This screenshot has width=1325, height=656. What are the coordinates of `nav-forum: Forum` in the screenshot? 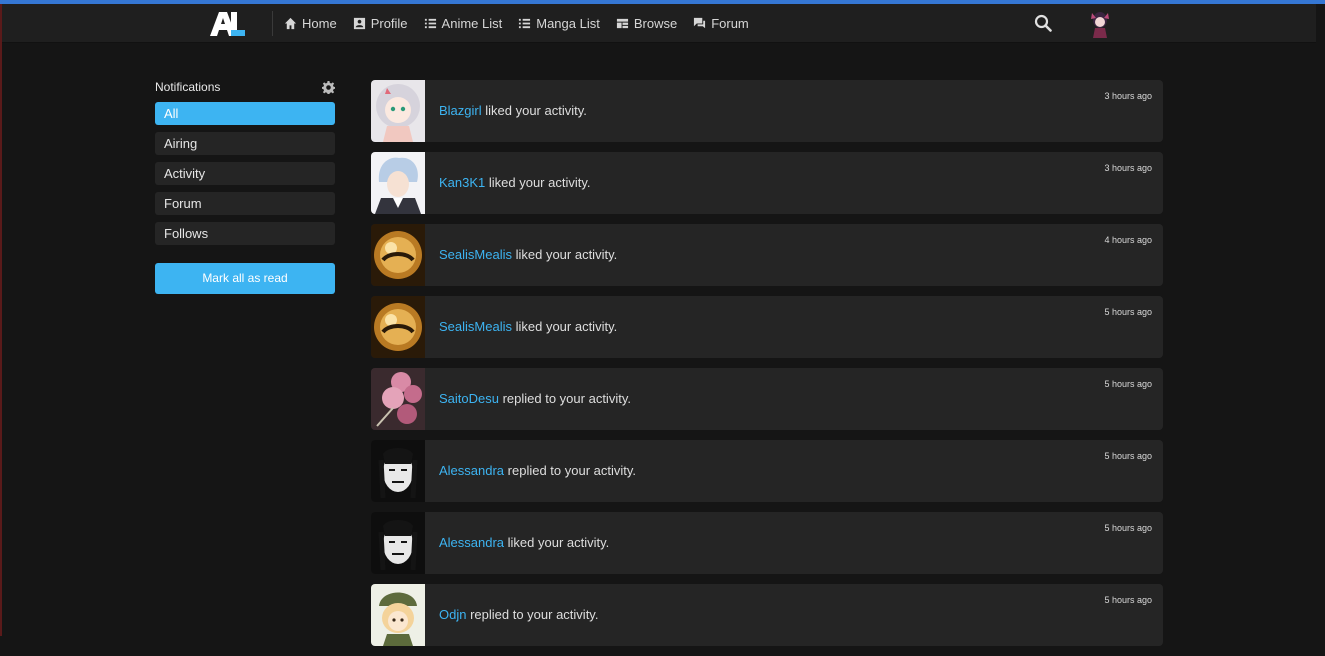 It's located at (721, 23).